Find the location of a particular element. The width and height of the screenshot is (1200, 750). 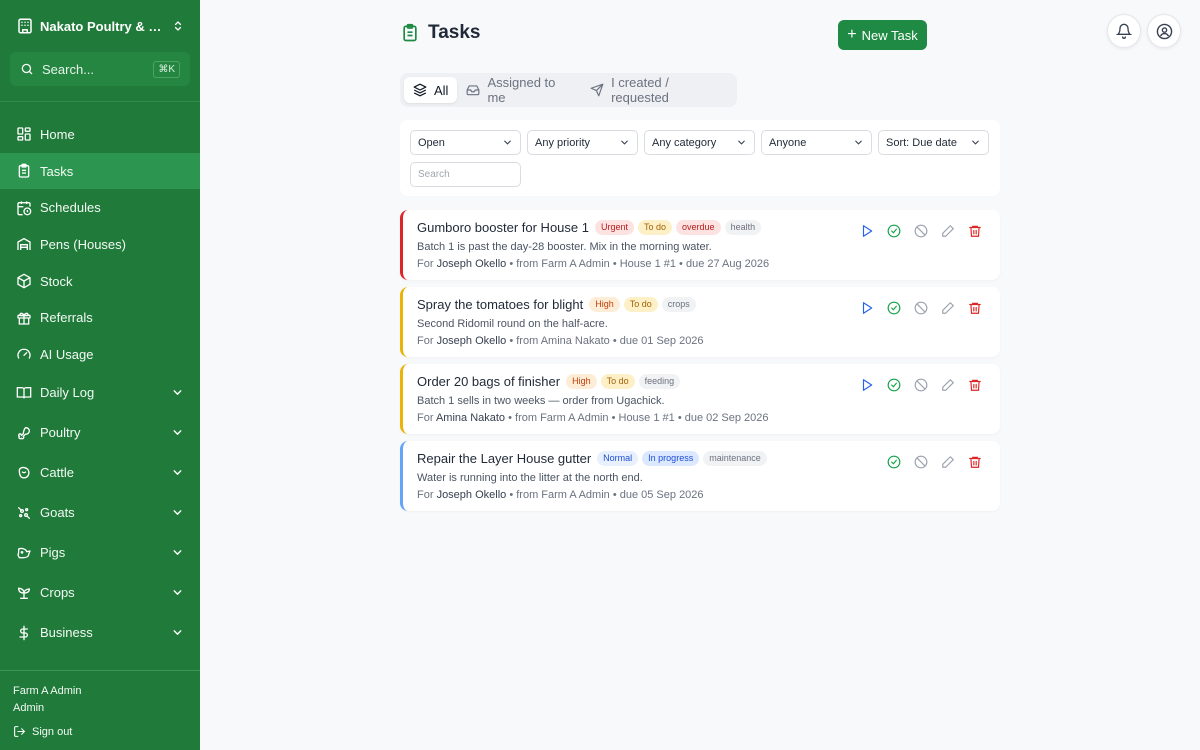

tab-assigned-to-me: Assigned to me is located at coordinates (519, 90).